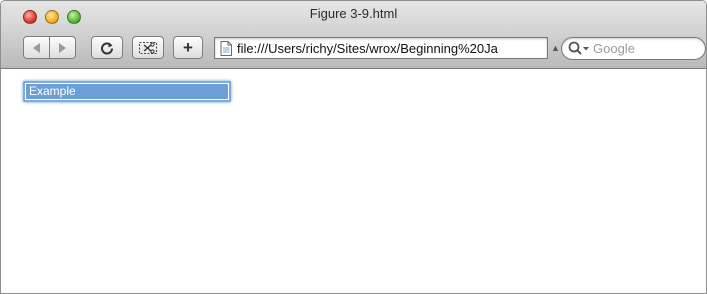 This screenshot has height=294, width=707. Describe the element at coordinates (555, 48) in the screenshot. I see `snapback-icon: ▲` at that location.